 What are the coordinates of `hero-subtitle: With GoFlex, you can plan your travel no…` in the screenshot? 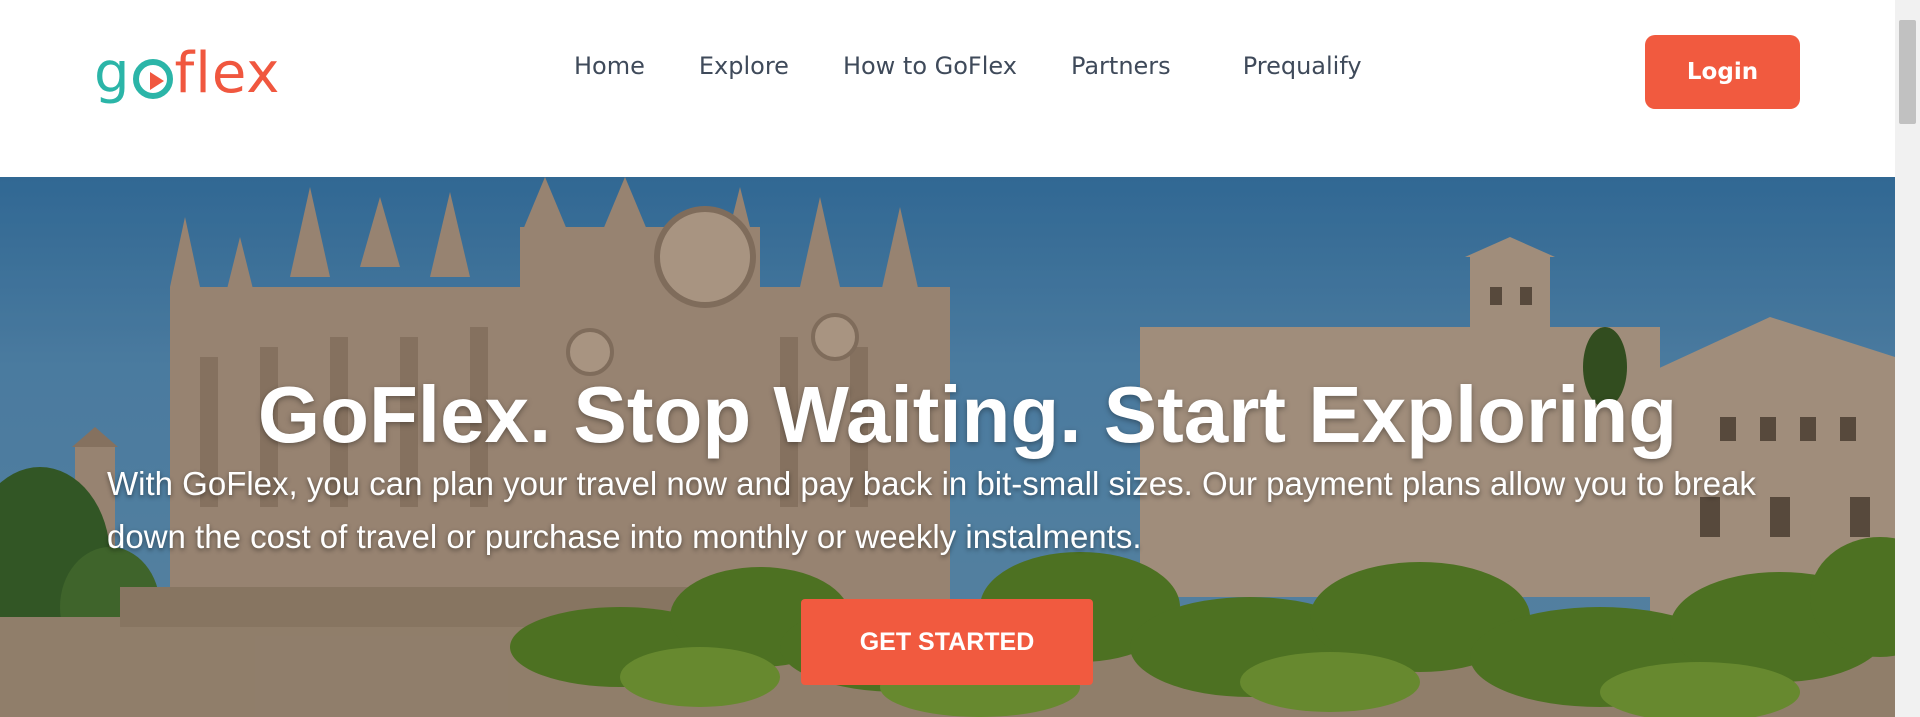 It's located at (931, 510).